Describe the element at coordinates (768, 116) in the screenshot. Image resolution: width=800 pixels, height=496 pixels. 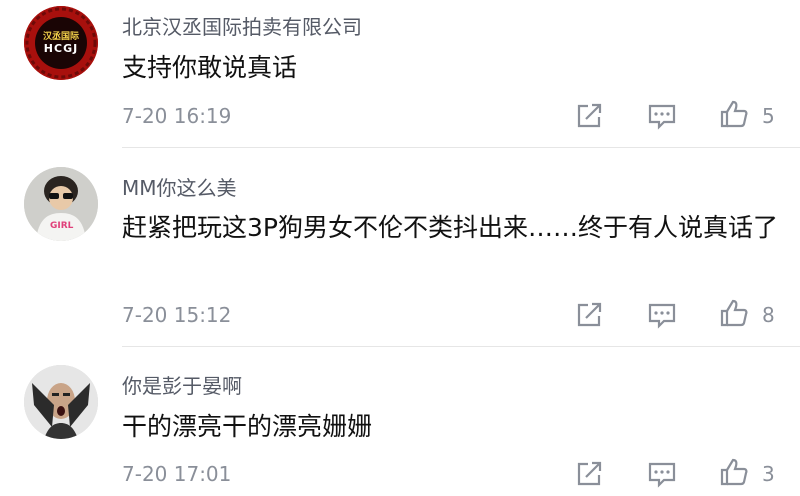
I see `like-count: 5` at that location.